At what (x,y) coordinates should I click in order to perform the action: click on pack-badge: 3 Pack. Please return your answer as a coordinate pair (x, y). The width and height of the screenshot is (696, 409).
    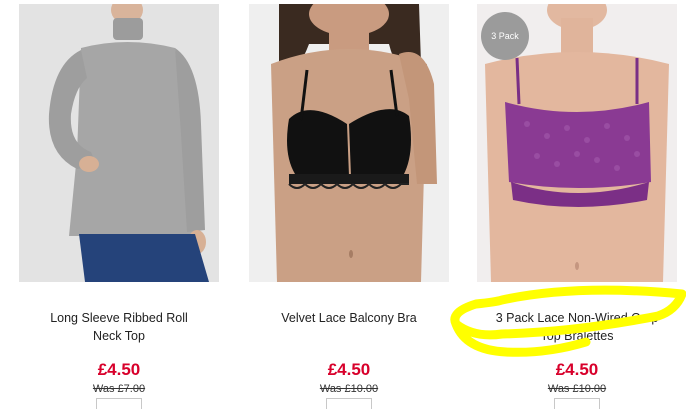
    Looking at the image, I should click on (505, 36).